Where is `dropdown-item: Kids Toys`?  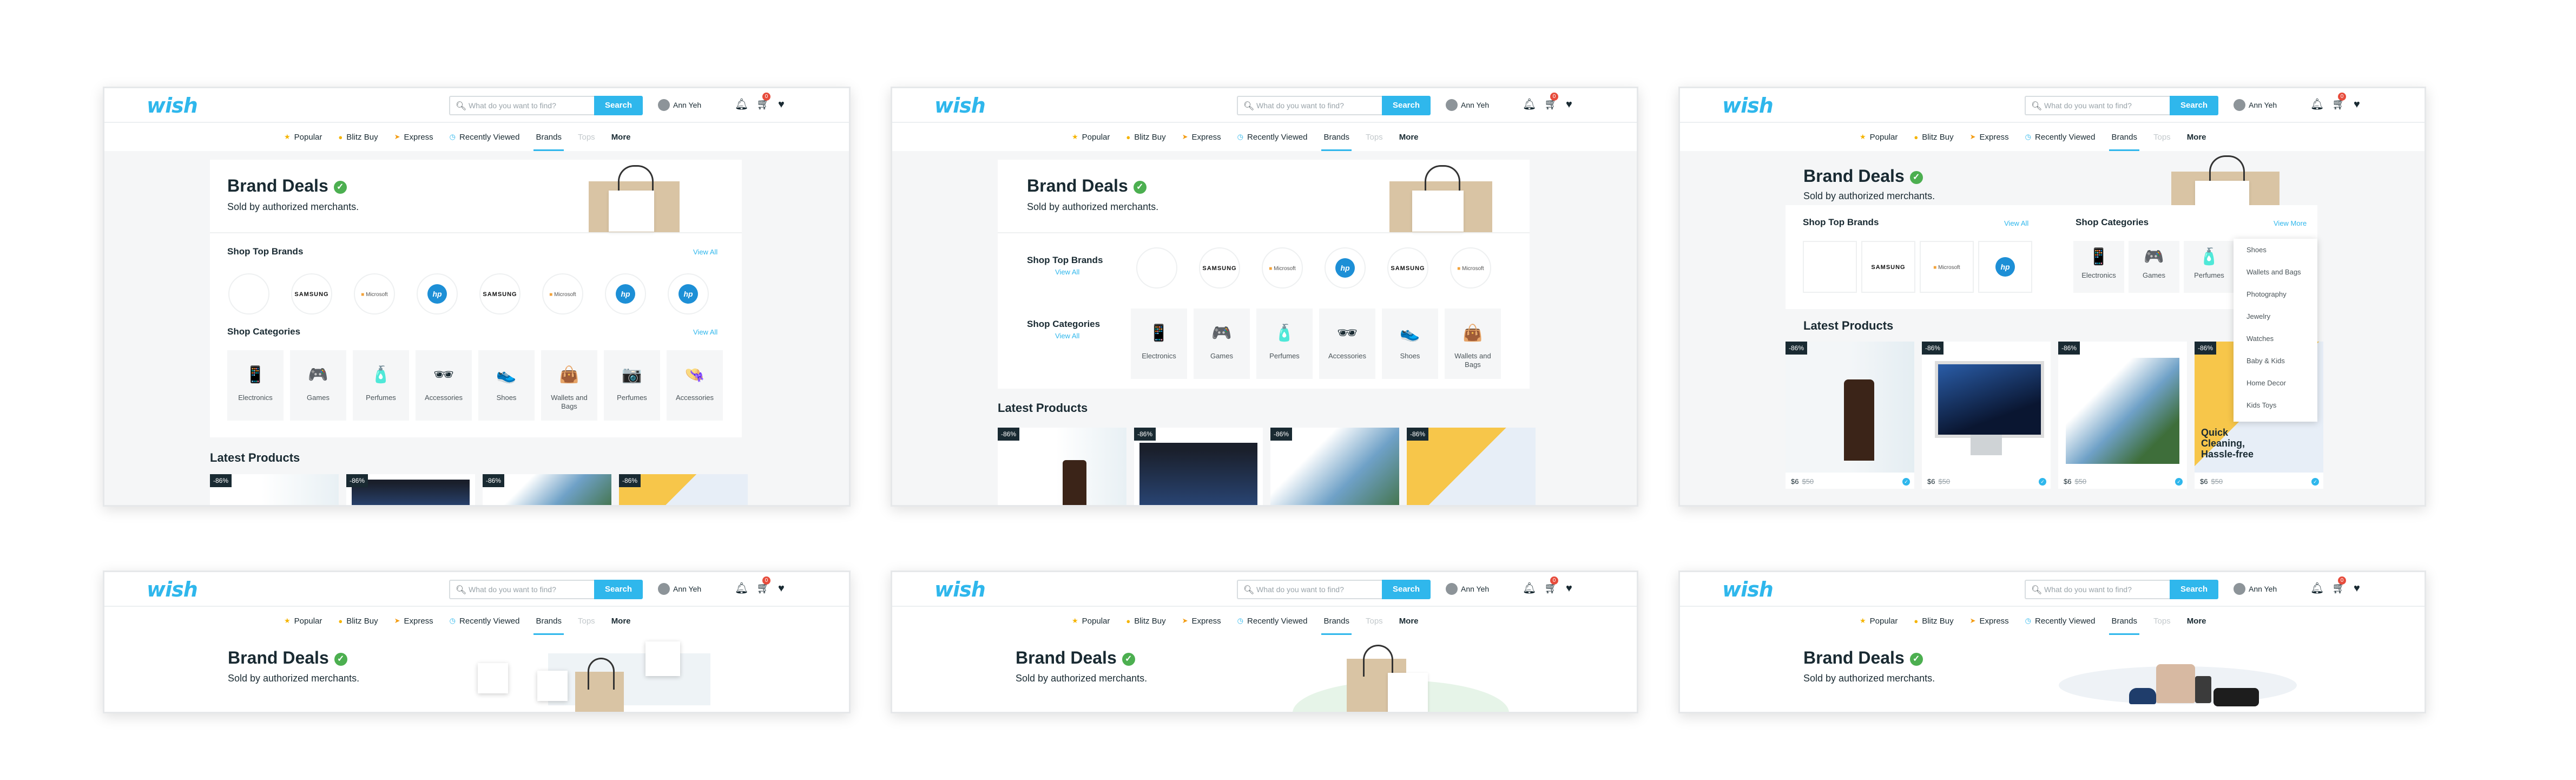
dropdown-item: Kids Toys is located at coordinates (2275, 405).